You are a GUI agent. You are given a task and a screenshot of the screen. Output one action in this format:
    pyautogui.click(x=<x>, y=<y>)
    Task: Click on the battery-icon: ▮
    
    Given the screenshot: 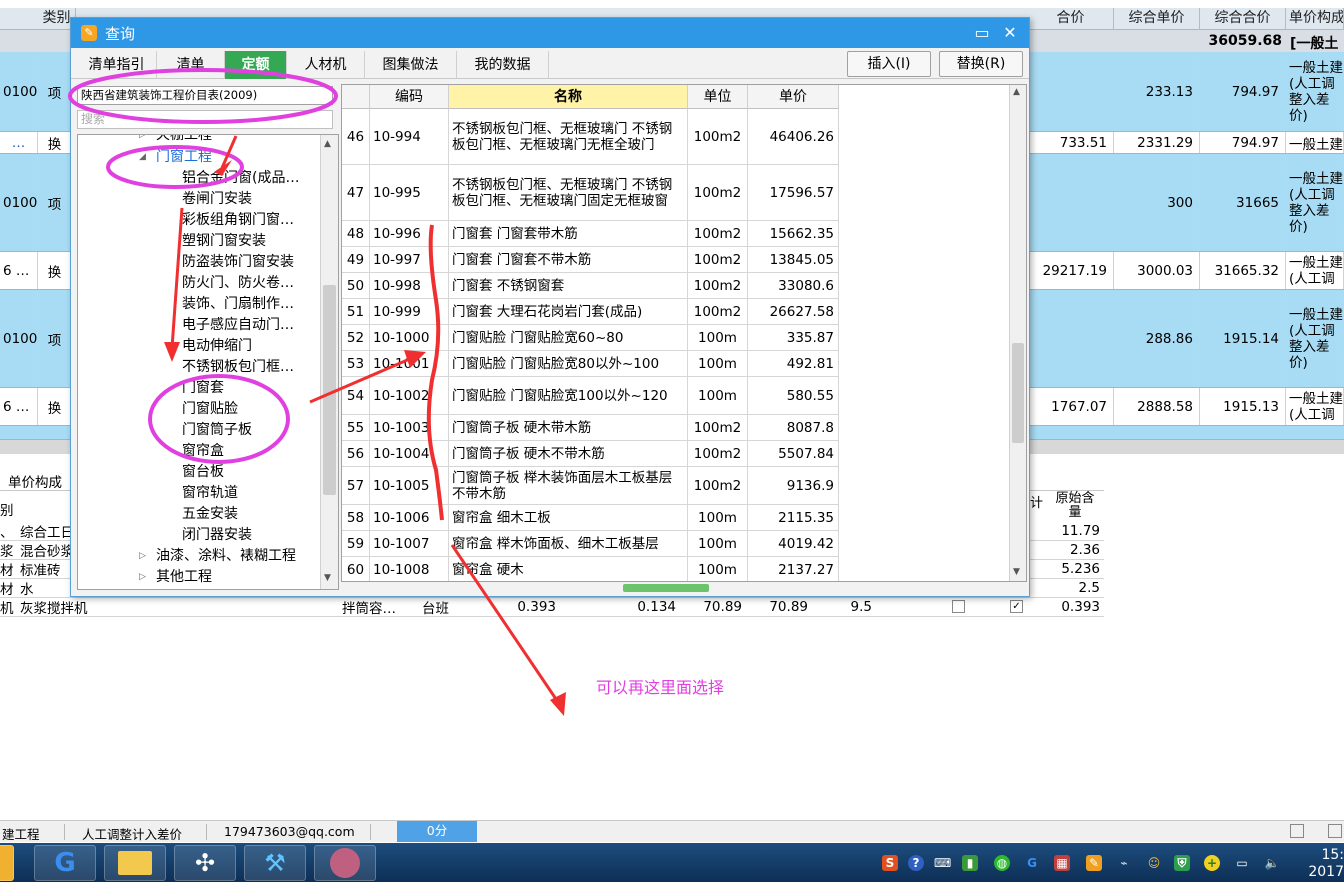 What is the action you would take?
    pyautogui.click(x=970, y=863)
    